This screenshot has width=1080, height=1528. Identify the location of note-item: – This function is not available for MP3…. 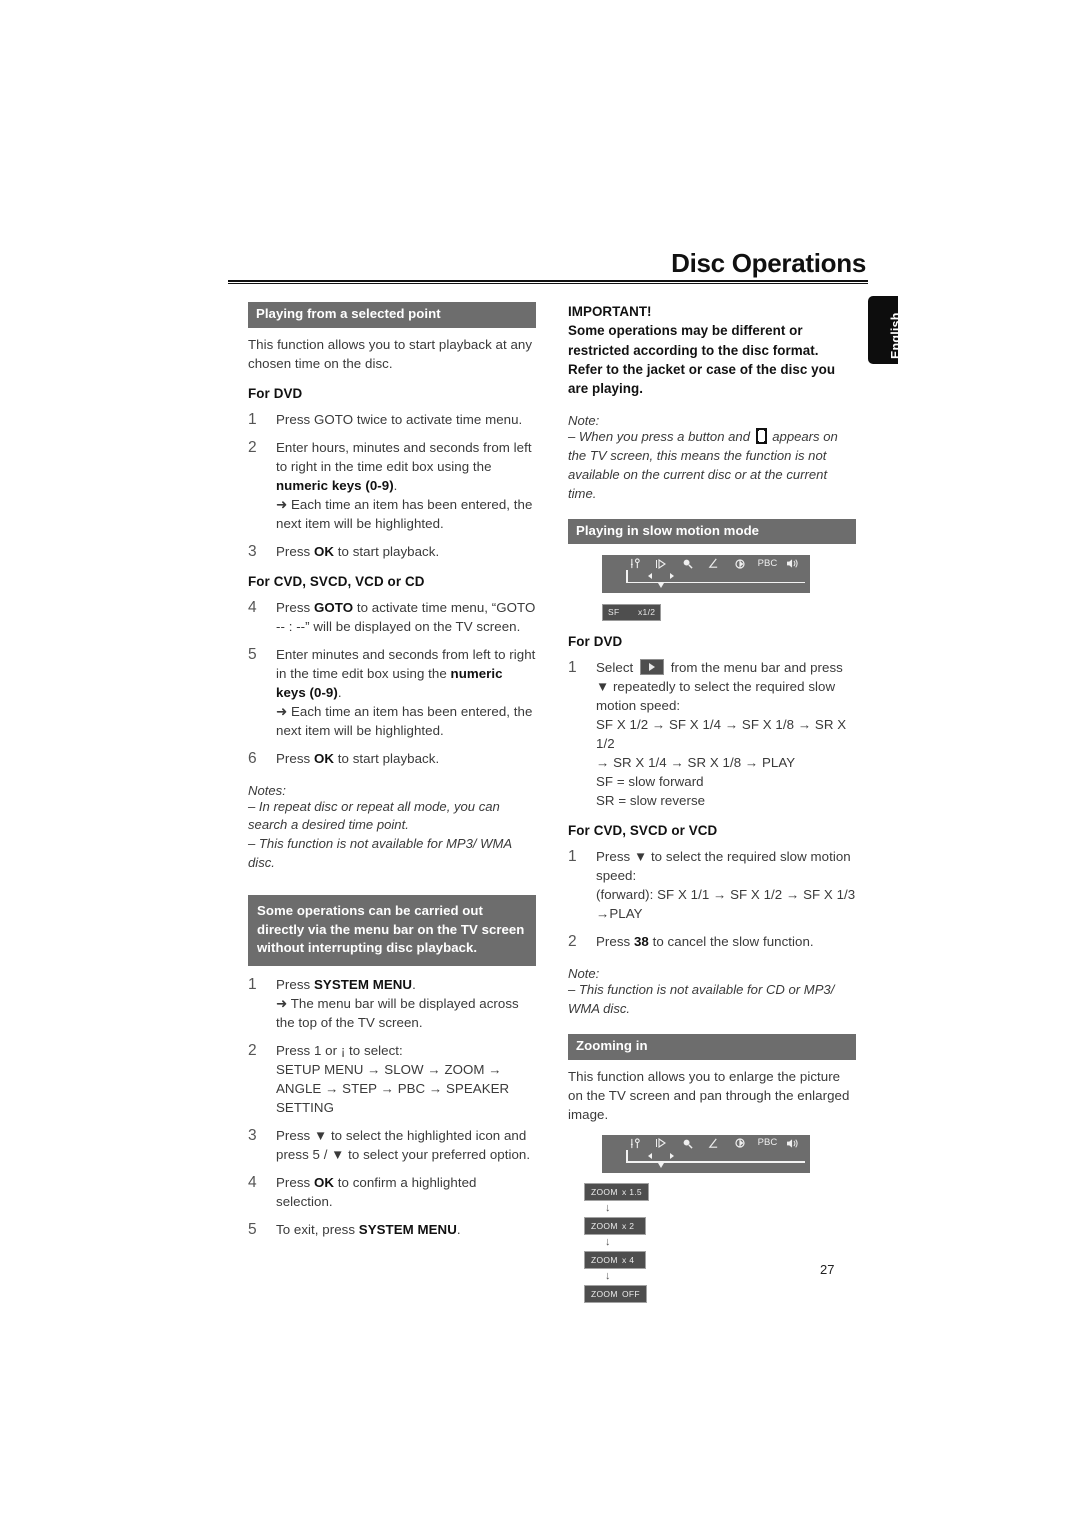
(380, 853).